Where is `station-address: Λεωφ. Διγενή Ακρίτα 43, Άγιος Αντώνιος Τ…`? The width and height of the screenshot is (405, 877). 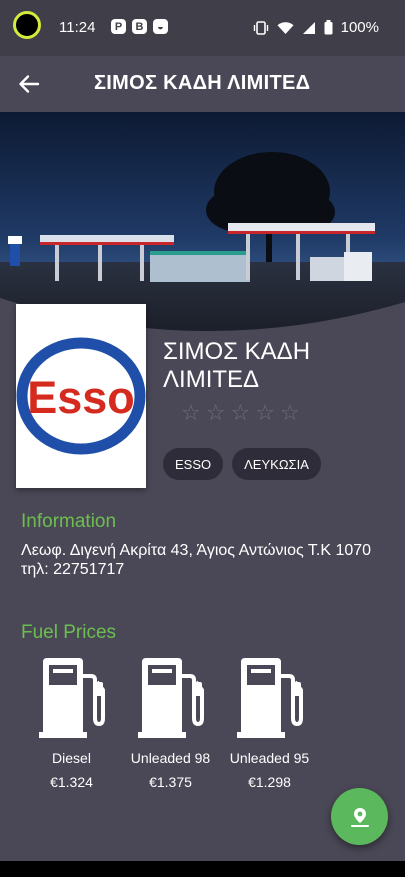
station-address: Λεωφ. Διγενή Ακρίτα 43, Άγιος Αντώνιος Τ… is located at coordinates (196, 560).